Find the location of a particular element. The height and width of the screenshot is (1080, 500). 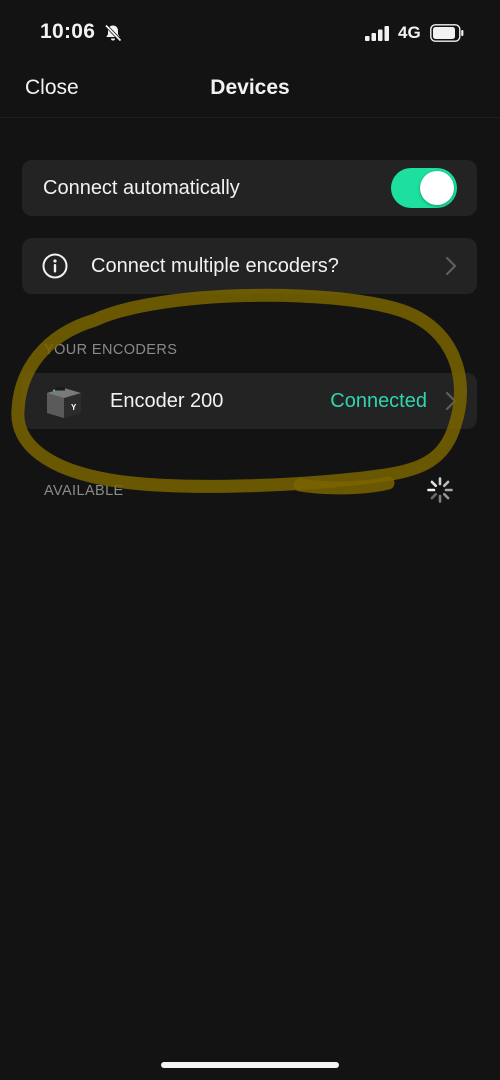

page-title: Devices is located at coordinates (250, 87).